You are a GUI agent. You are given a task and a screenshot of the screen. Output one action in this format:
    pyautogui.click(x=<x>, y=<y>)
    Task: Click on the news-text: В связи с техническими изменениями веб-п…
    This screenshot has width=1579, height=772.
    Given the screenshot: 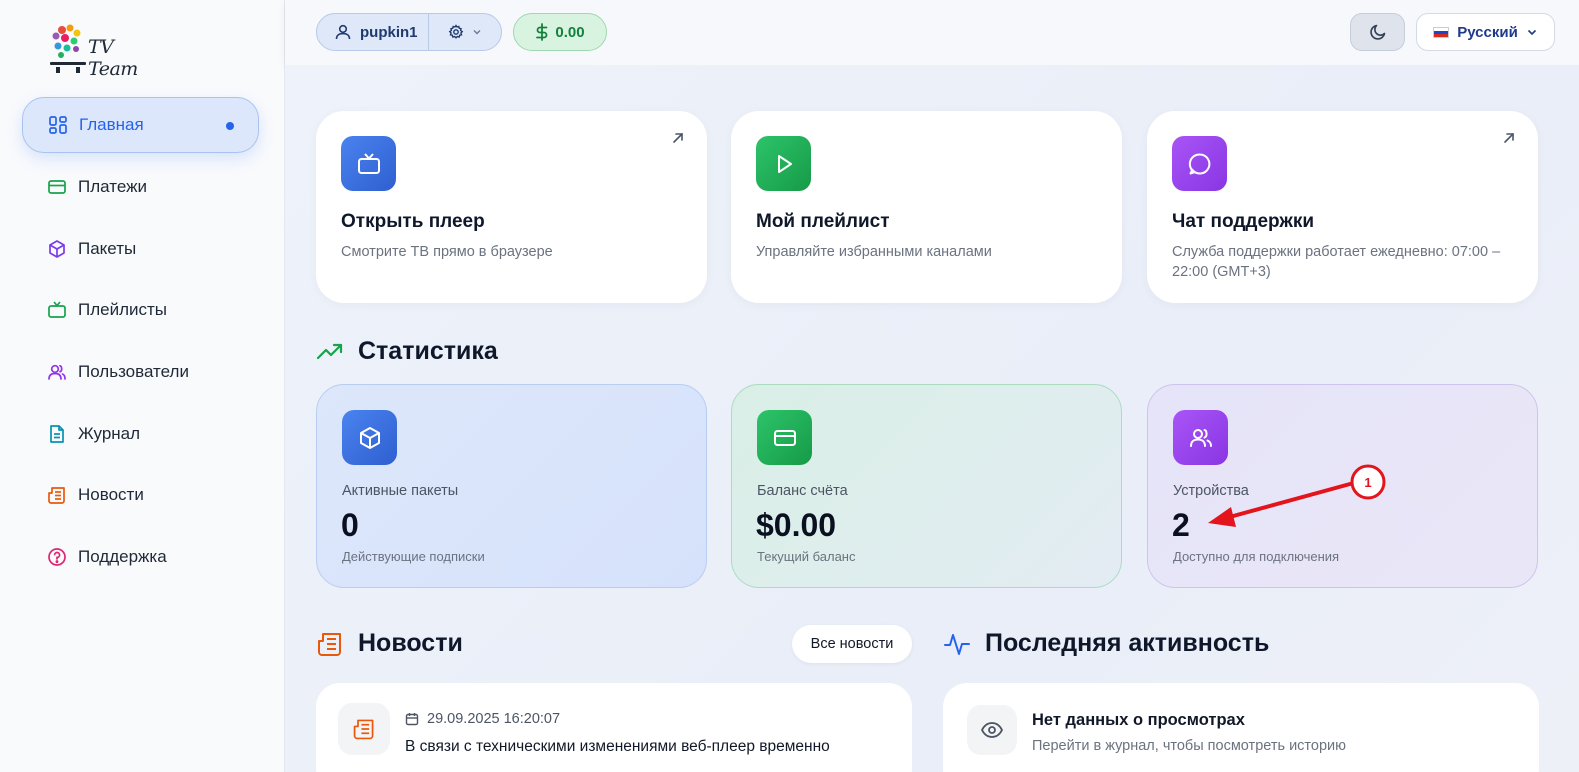 What is the action you would take?
    pyautogui.click(x=617, y=746)
    